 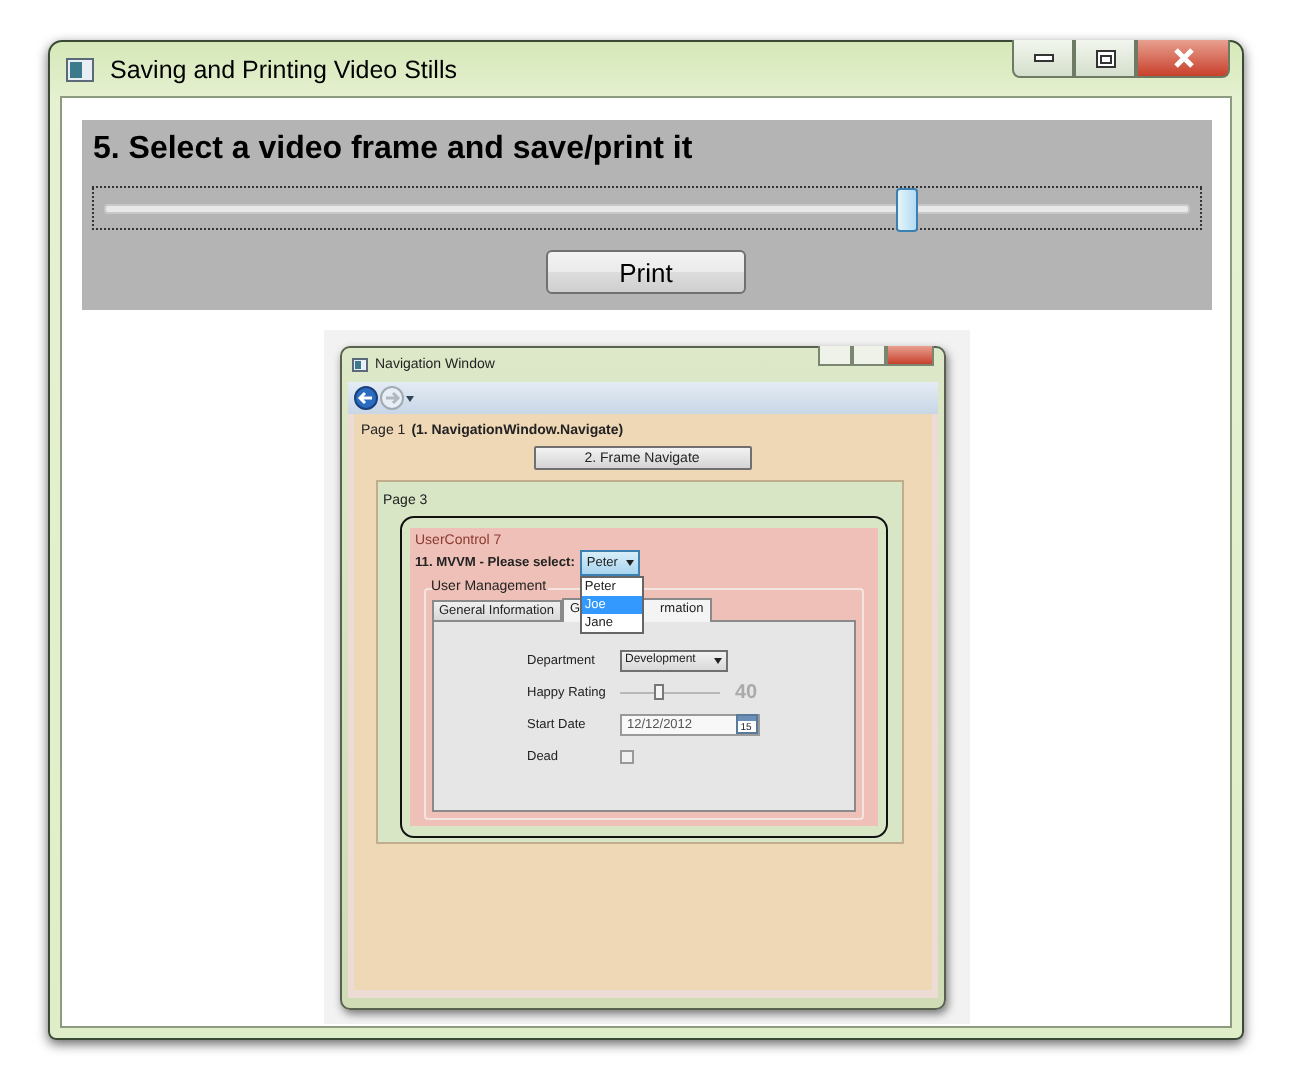 I want to click on window-title: Saving and Printing Video Stills, so click(x=283, y=69).